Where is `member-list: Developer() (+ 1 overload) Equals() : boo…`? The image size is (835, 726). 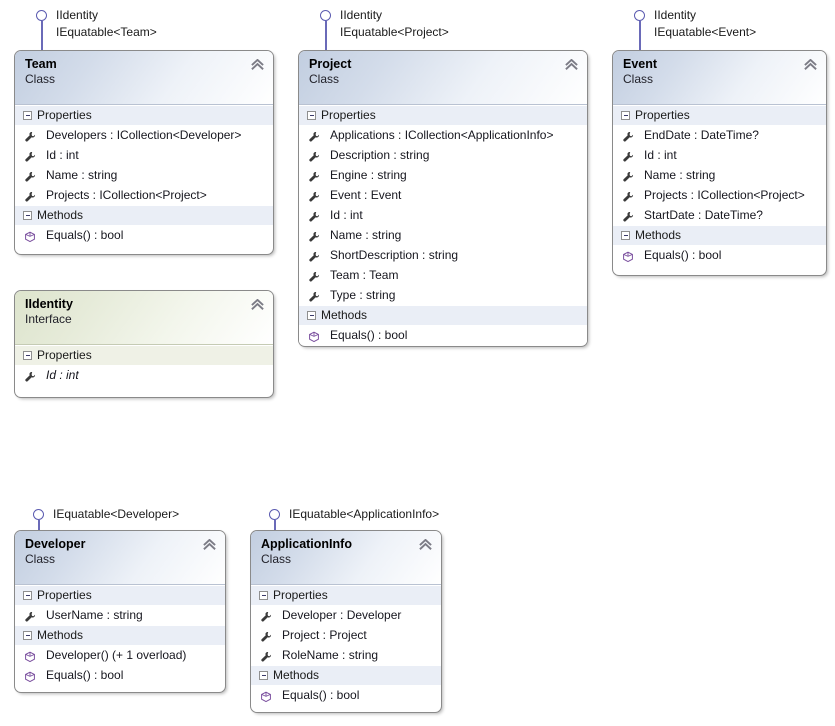 member-list: Developer() (+ 1 overload) Equals() : boo… is located at coordinates (120, 665).